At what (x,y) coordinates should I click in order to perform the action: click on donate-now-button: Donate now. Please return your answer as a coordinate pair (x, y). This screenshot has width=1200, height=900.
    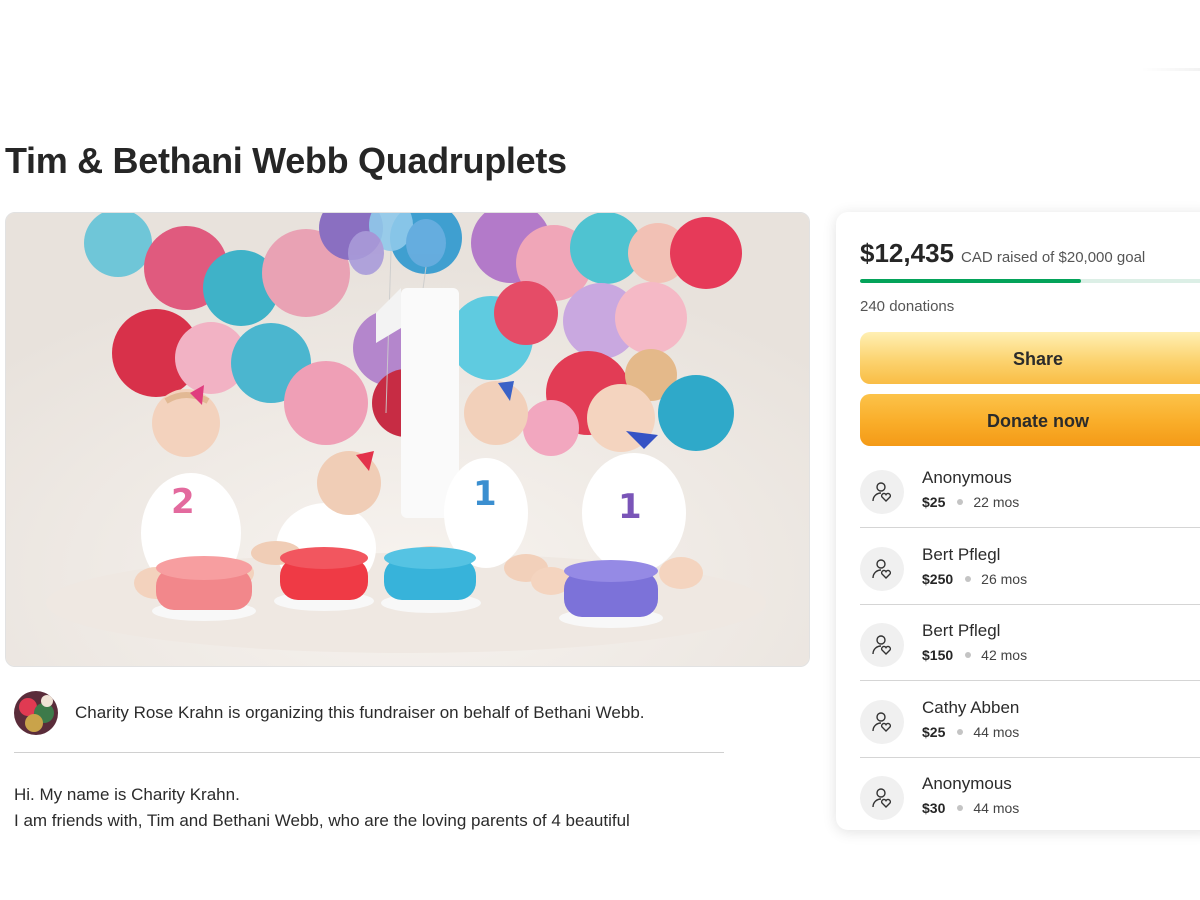
    Looking at the image, I should click on (1030, 420).